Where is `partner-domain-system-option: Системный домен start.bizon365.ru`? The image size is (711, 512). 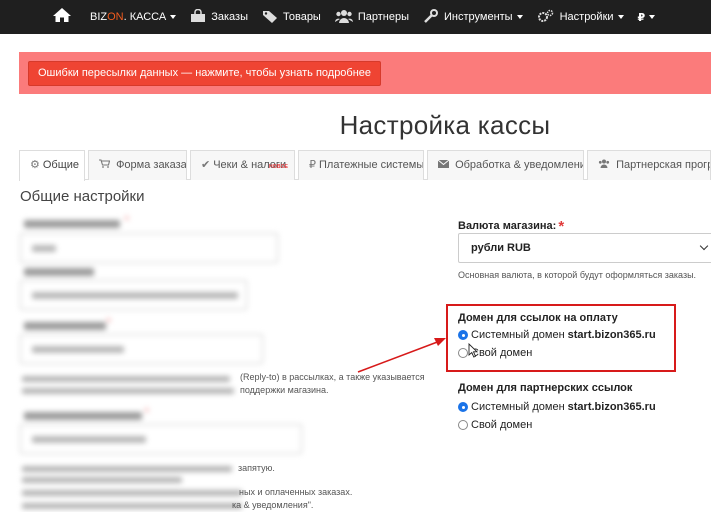 partner-domain-system-option: Системный домен start.bizon365.ru is located at coordinates (557, 407).